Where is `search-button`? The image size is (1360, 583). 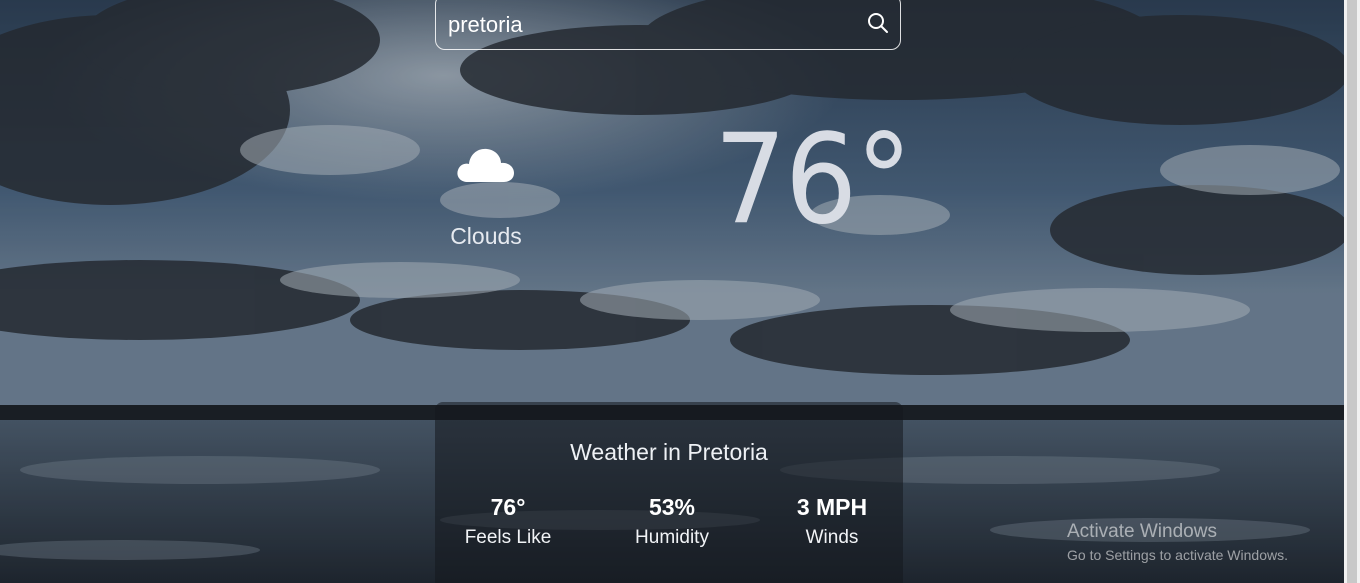
search-button is located at coordinates (878, 23).